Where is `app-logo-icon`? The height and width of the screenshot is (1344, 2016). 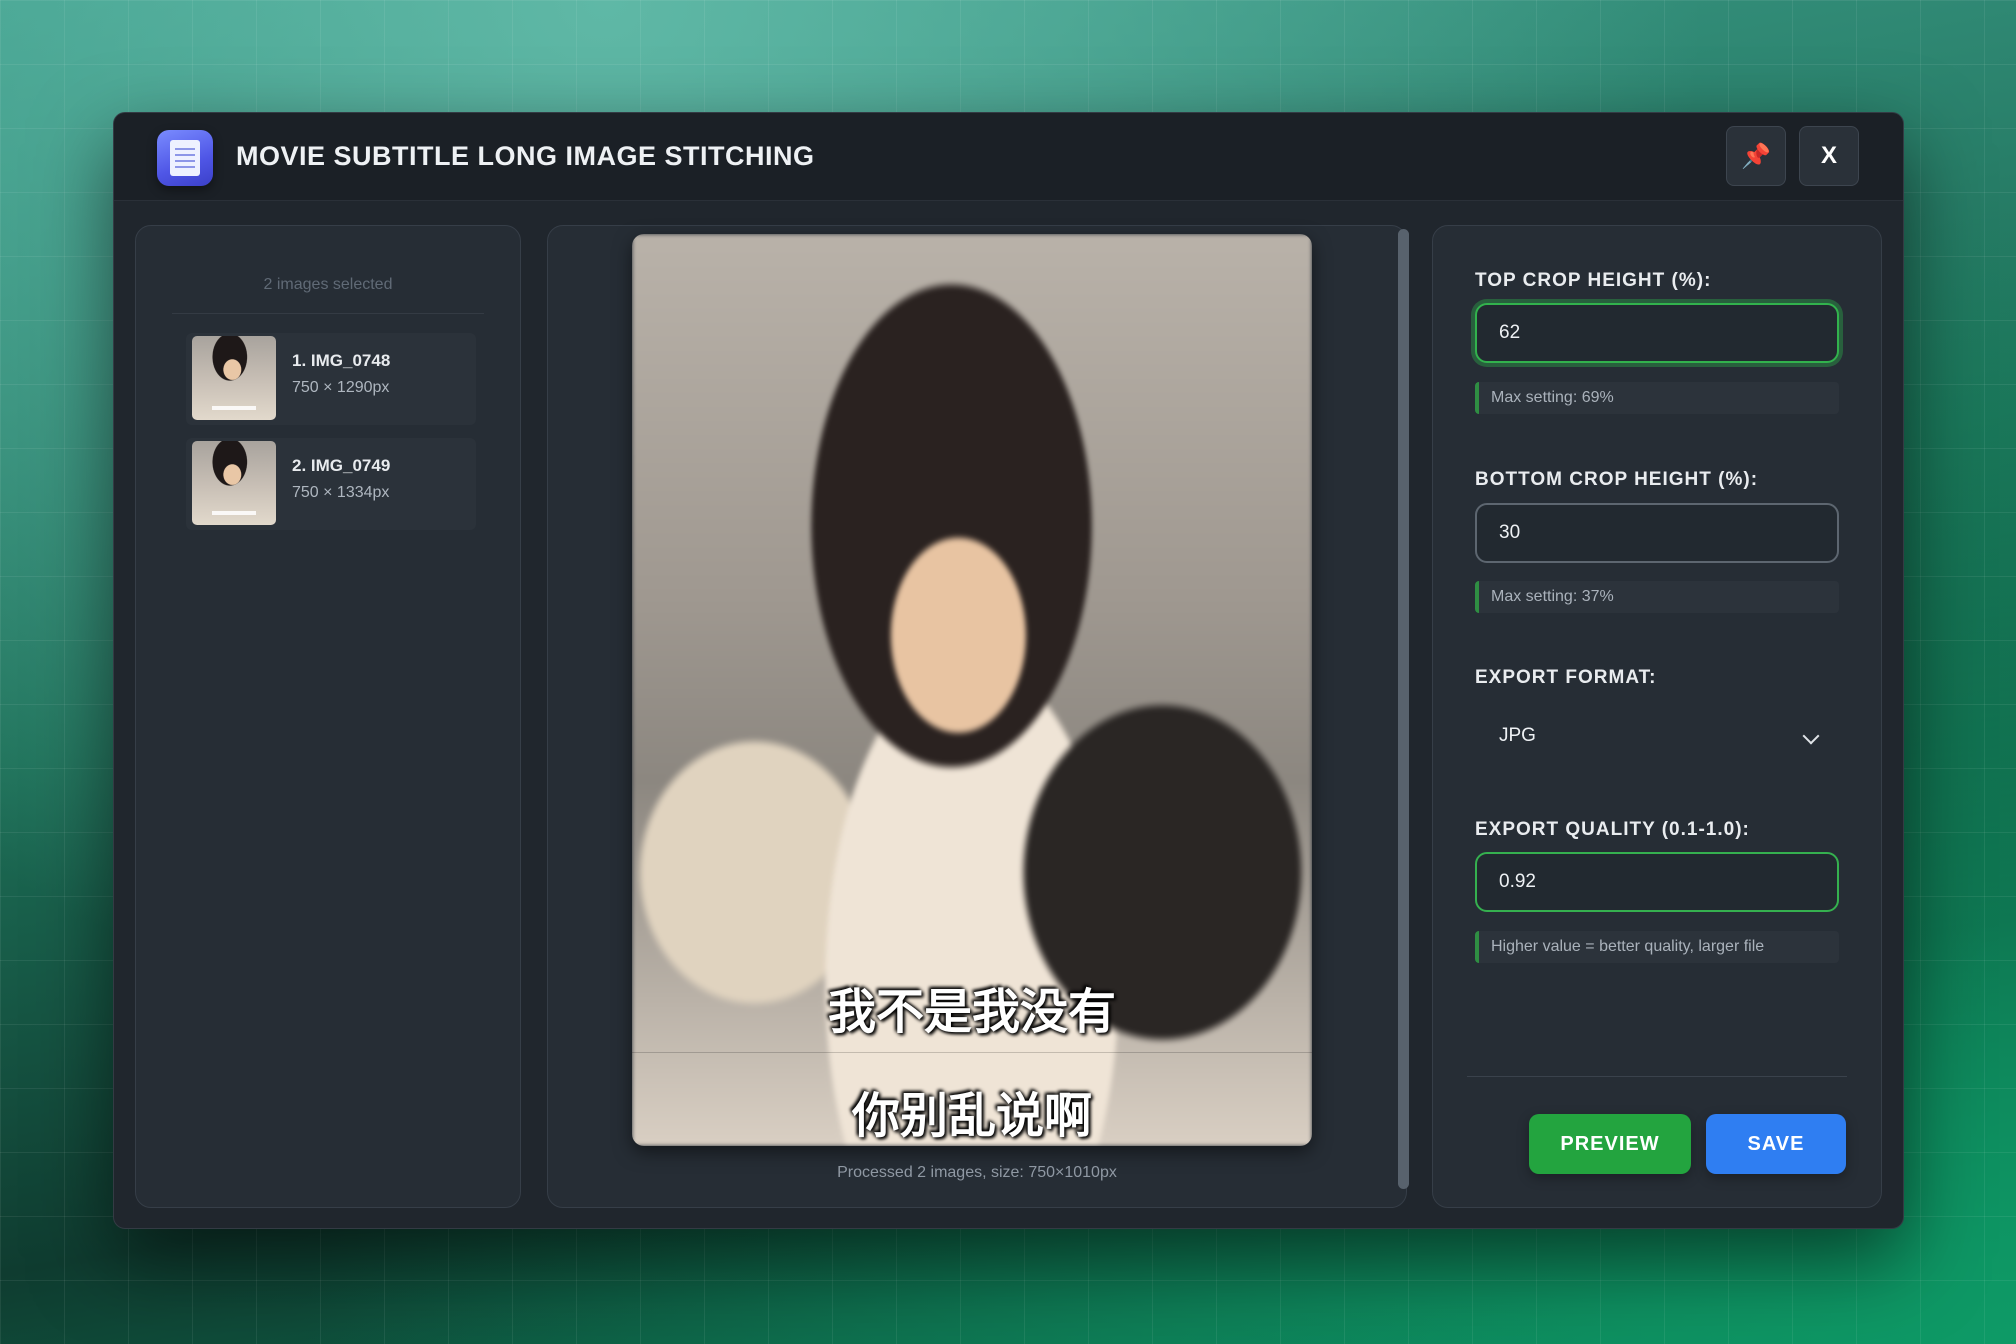 app-logo-icon is located at coordinates (185, 158).